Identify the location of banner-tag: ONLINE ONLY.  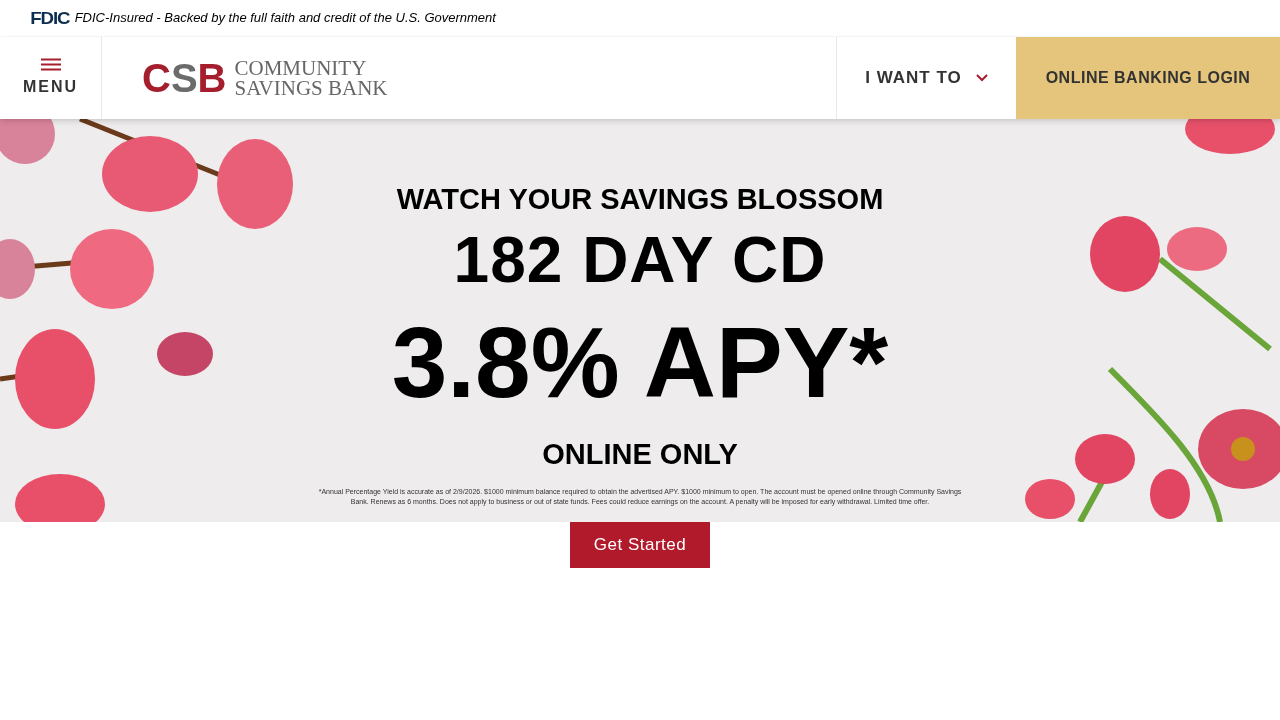
(640, 454).